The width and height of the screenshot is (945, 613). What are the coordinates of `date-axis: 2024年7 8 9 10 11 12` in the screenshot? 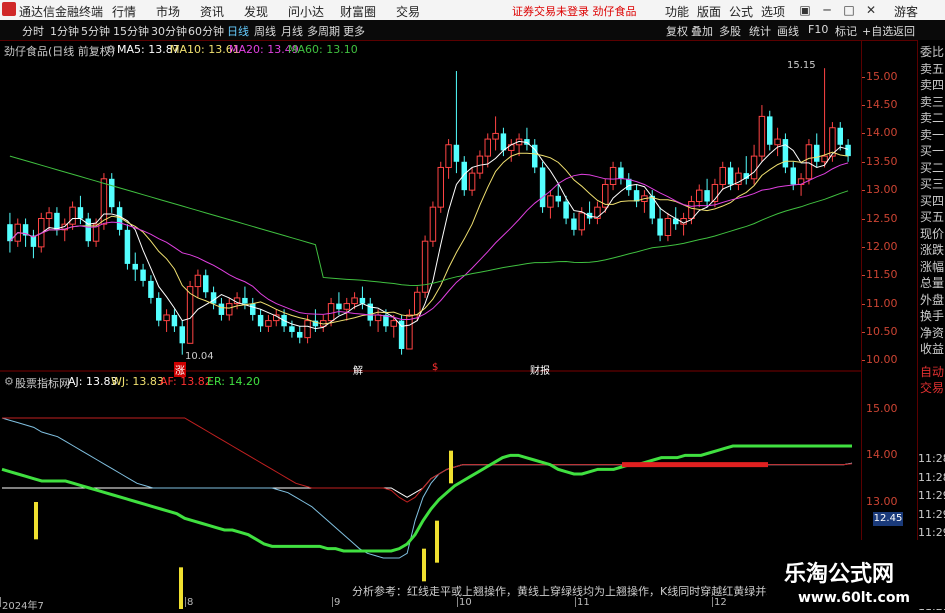 It's located at (430, 604).